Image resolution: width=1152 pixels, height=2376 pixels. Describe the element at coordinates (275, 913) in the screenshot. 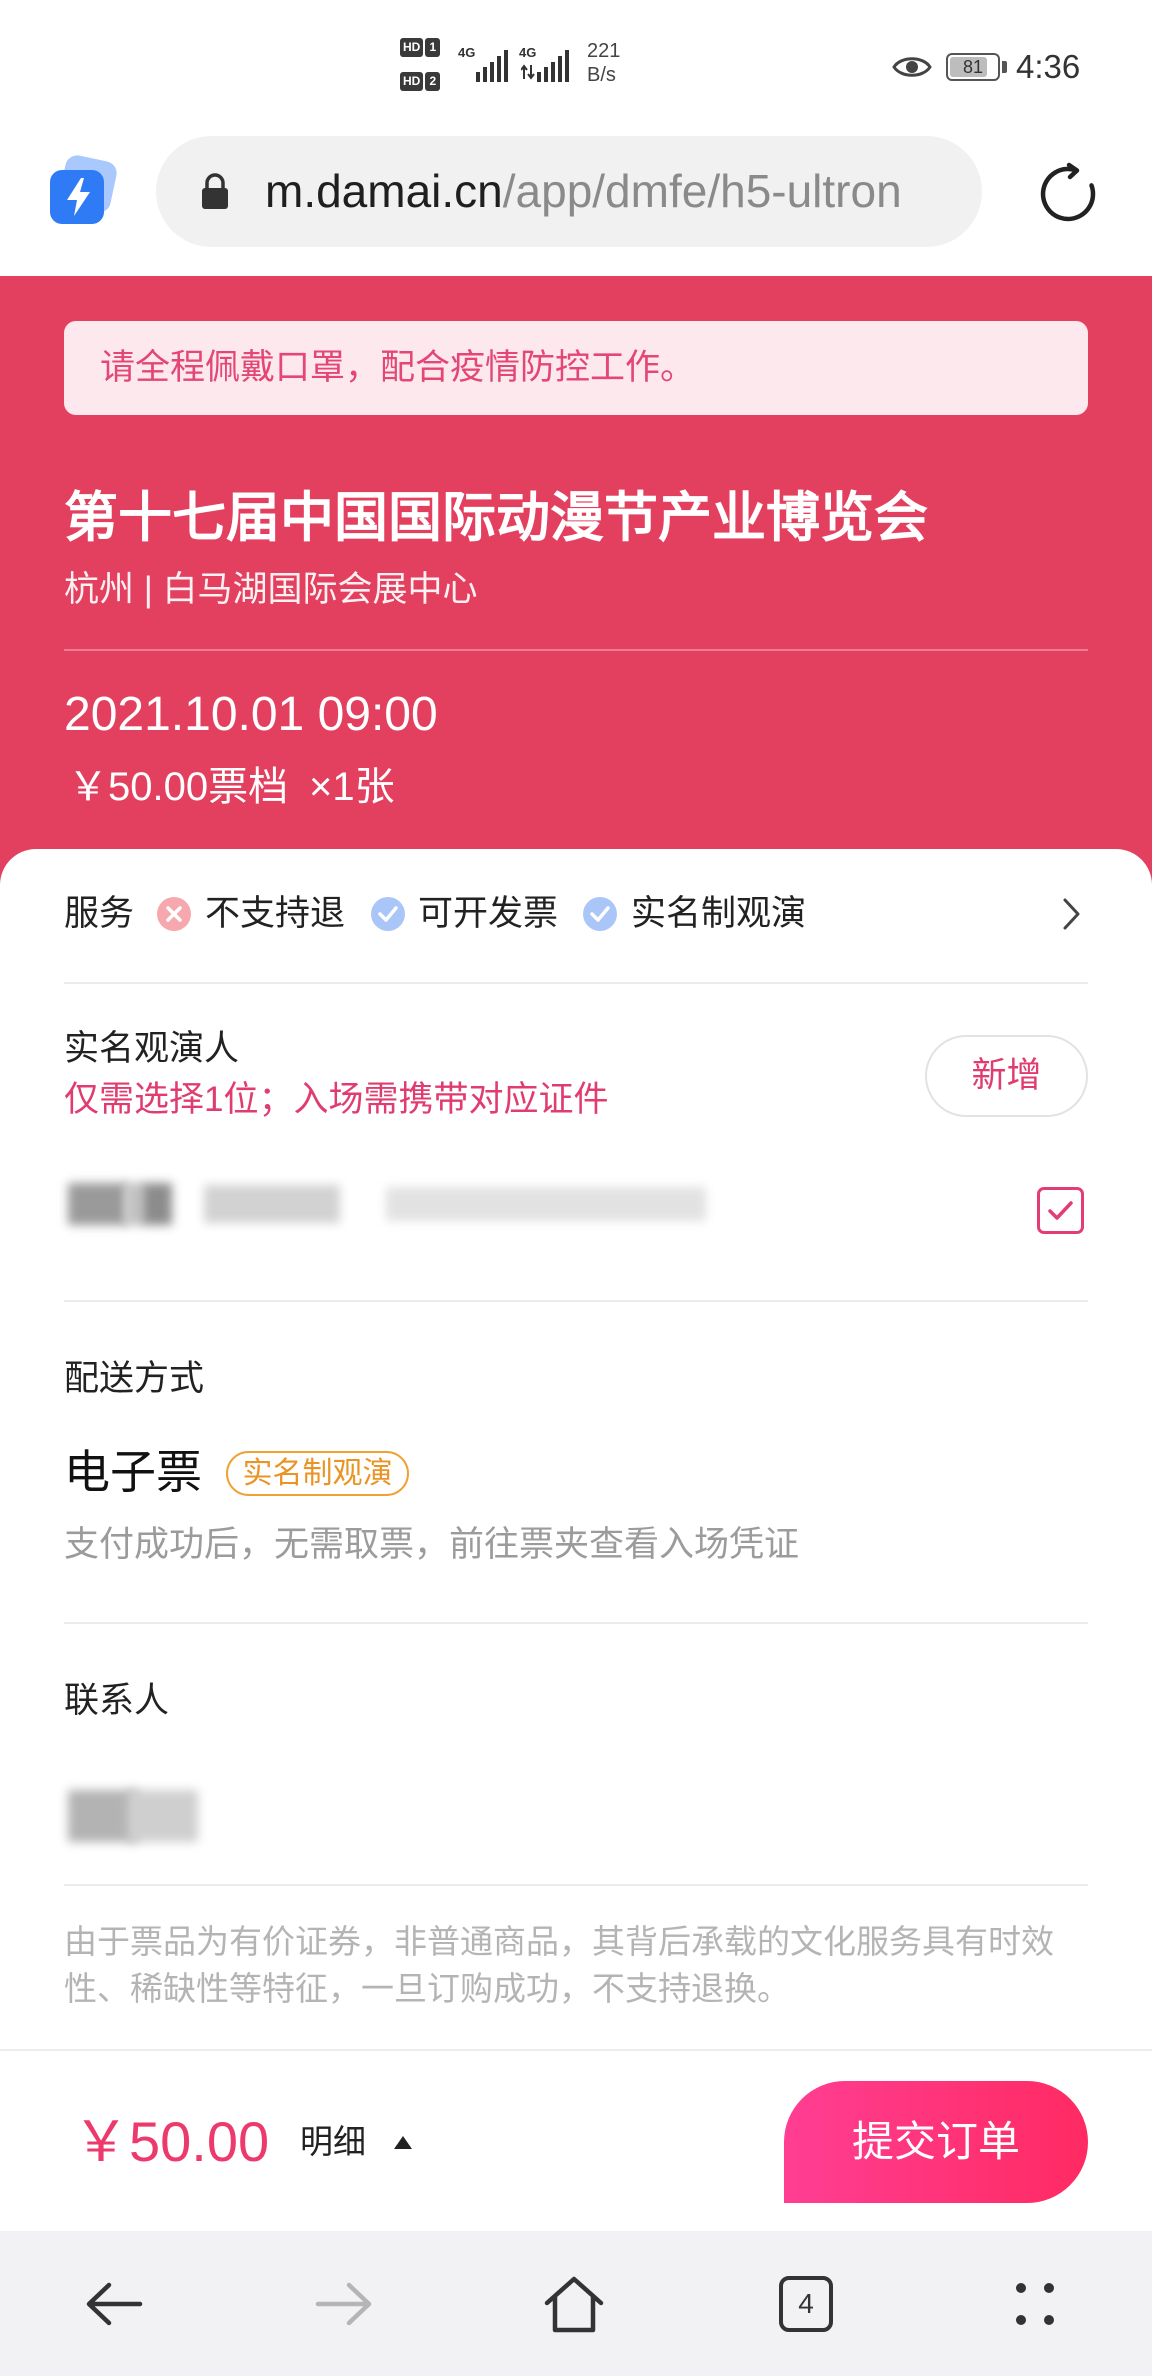

I see `service-item-no-refund: 不支持退` at that location.